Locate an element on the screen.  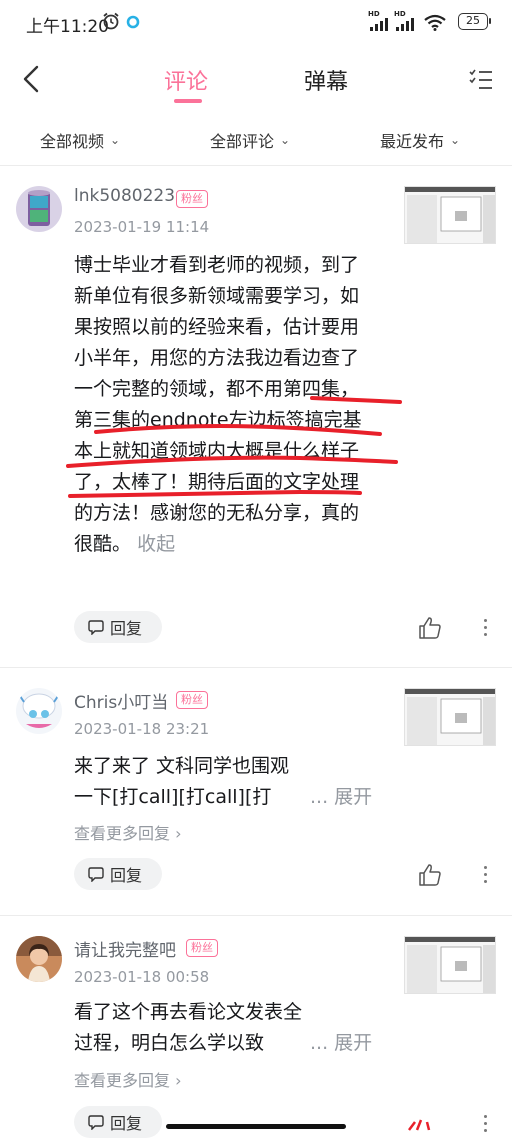
filter-all-comments: 全部评论 ⌄ is located at coordinates (250, 140).